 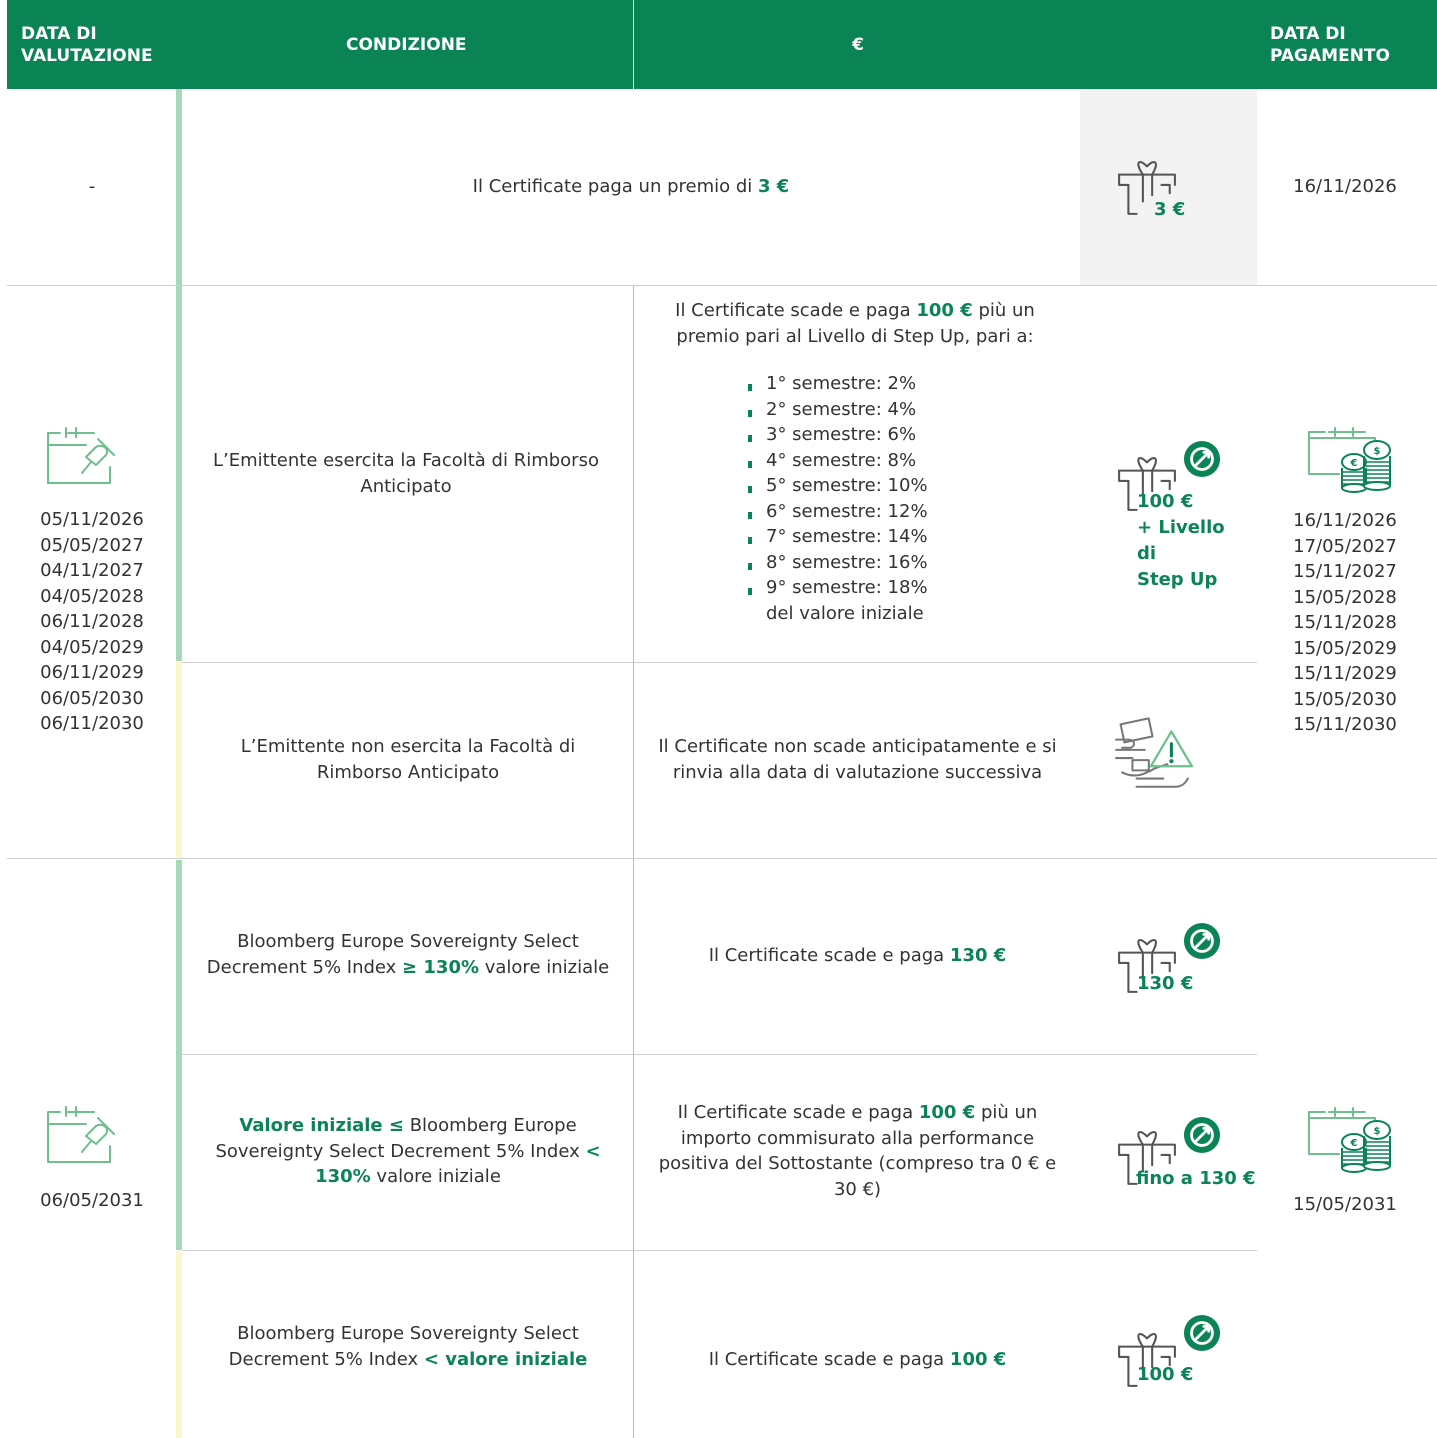 What do you see at coordinates (1155, 756) in the screenshot?
I see `hand-money-warning-icon` at bounding box center [1155, 756].